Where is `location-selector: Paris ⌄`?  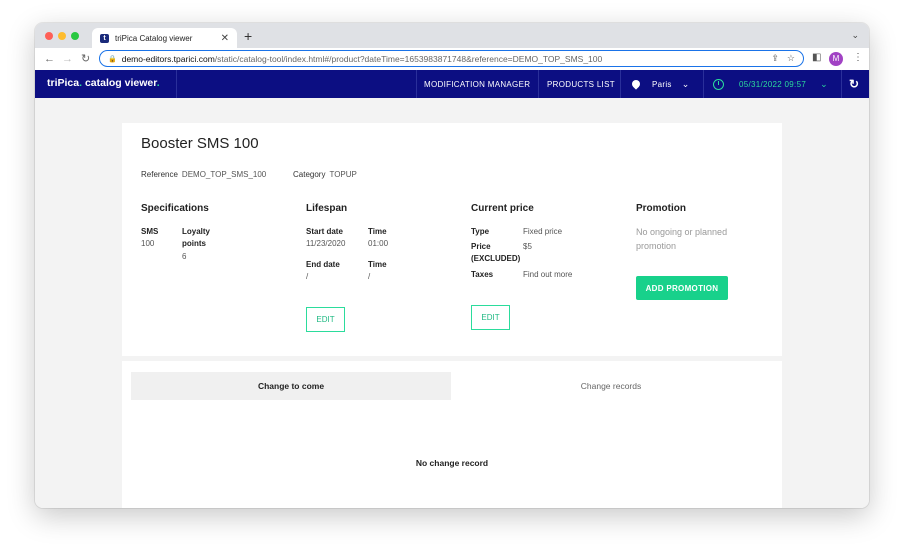
location-selector: Paris ⌄ is located at coordinates (660, 84).